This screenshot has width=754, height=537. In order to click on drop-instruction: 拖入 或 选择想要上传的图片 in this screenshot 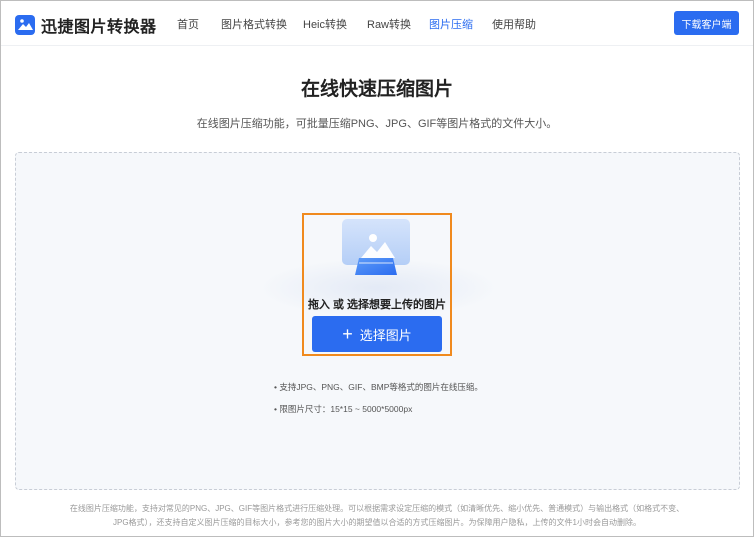, I will do `click(377, 305)`.